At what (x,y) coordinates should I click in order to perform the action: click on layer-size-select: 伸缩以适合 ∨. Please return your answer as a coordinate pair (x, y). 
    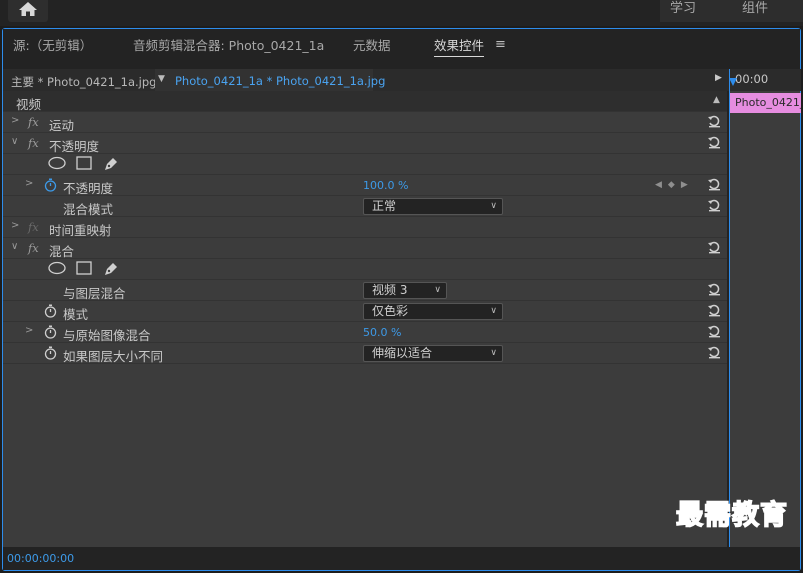
    Looking at the image, I should click on (433, 353).